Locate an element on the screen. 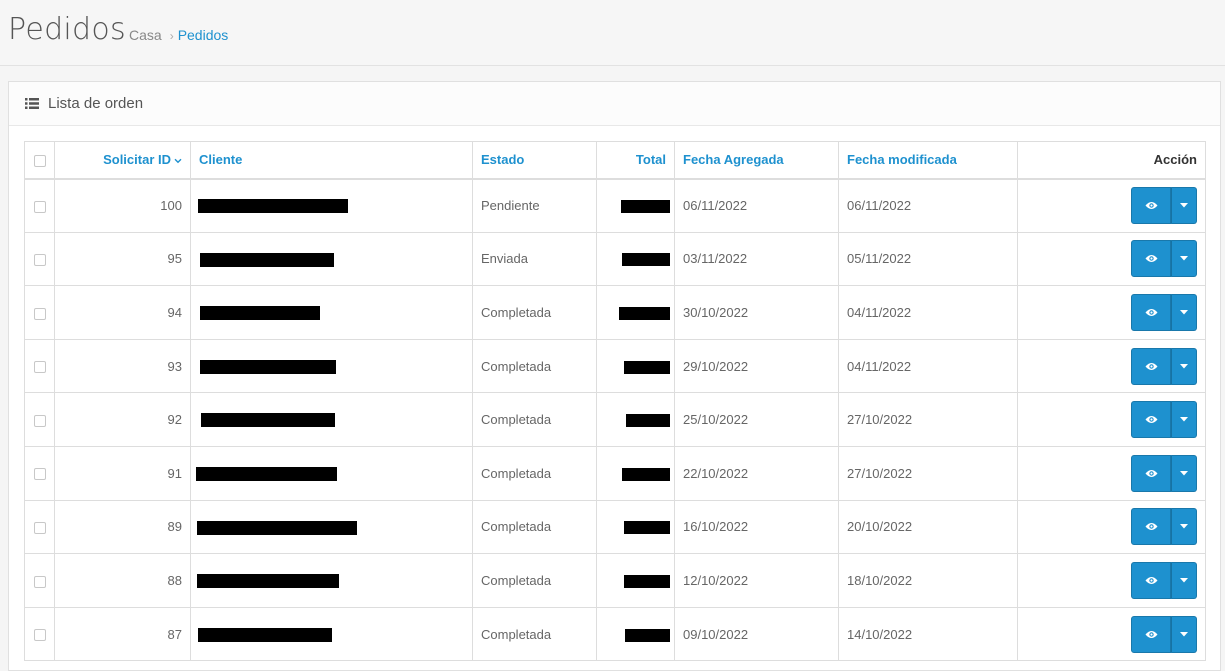 This screenshot has height=671, width=1225. select-all-checkbox is located at coordinates (39, 160).